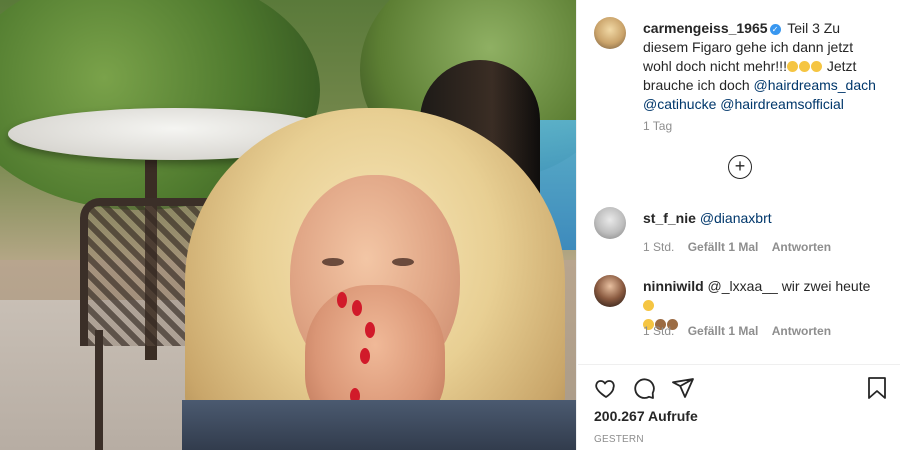 The image size is (900, 451). What do you see at coordinates (815, 85) in the screenshot?
I see `mention-link: @hairdreams_dach` at bounding box center [815, 85].